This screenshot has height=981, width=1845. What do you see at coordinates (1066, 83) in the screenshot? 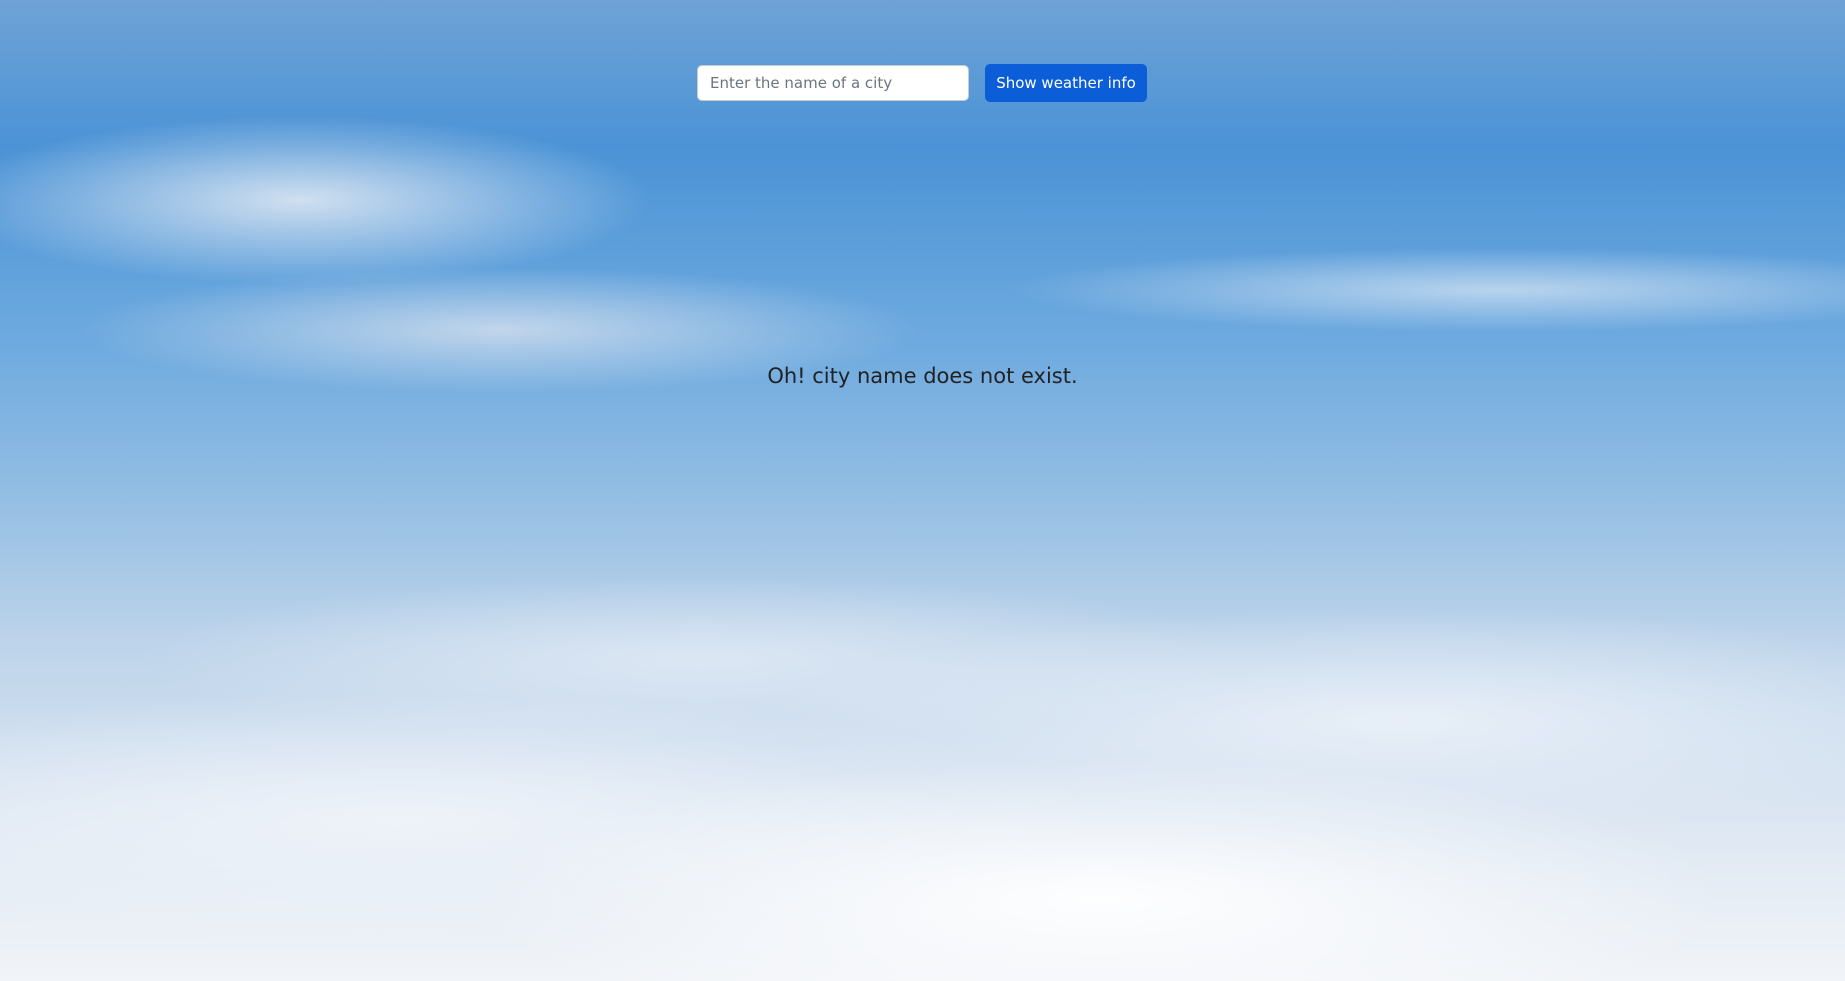
I see `show-weather-button: Show weather info` at bounding box center [1066, 83].